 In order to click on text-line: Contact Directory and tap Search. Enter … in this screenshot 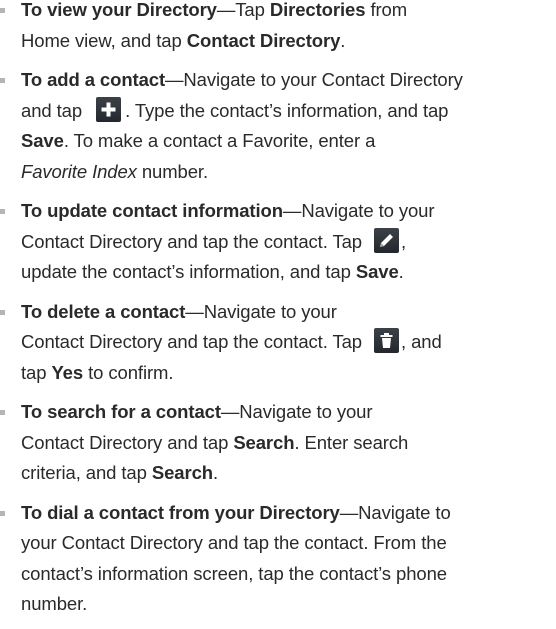, I will do `click(288, 443)`.